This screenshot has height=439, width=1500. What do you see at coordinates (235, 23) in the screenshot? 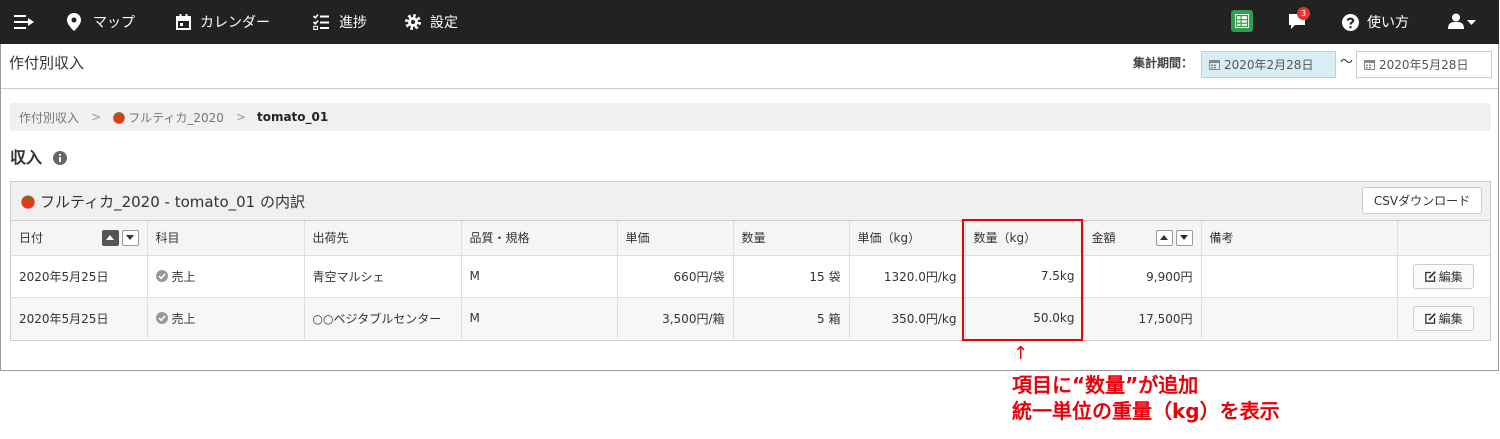
I see `nav-item-label: カレンダー` at bounding box center [235, 23].